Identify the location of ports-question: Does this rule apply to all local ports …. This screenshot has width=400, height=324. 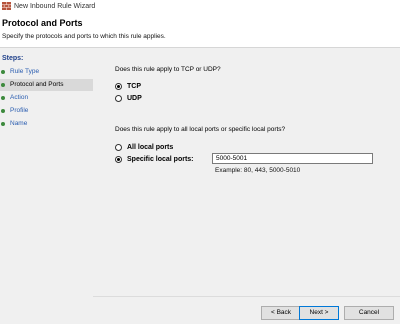
(200, 129).